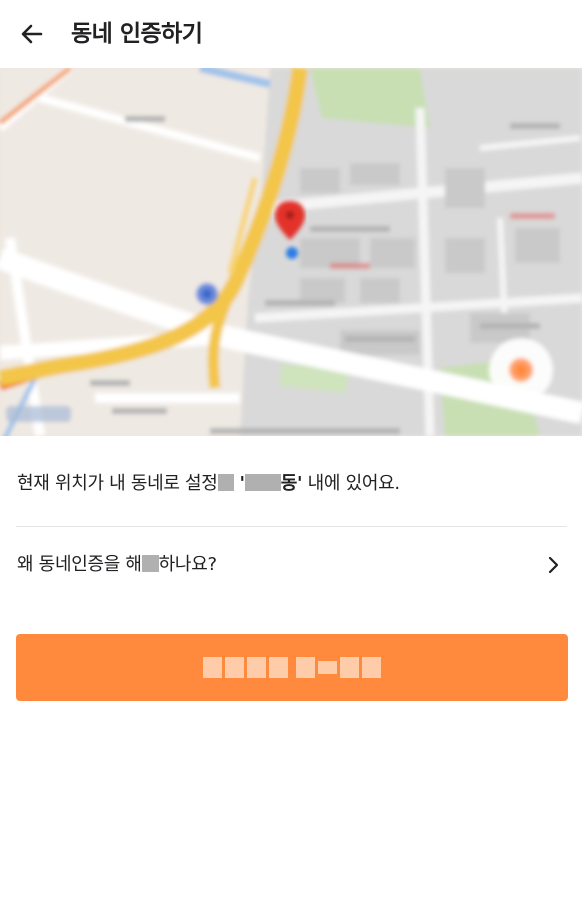  I want to click on location-status-text: 현재 위치가 내 동네로 설정 ' 동' 내에 있어요., so click(208, 484).